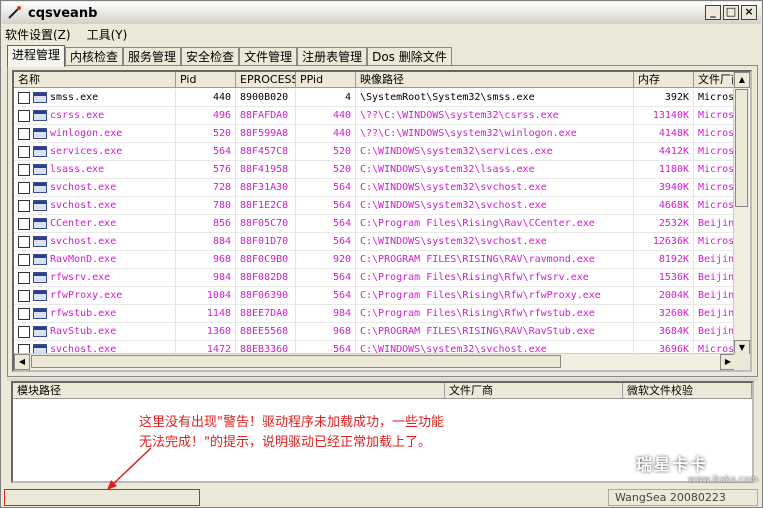  What do you see at coordinates (326, 80) in the screenshot?
I see `col-ppid: PPid` at bounding box center [326, 80].